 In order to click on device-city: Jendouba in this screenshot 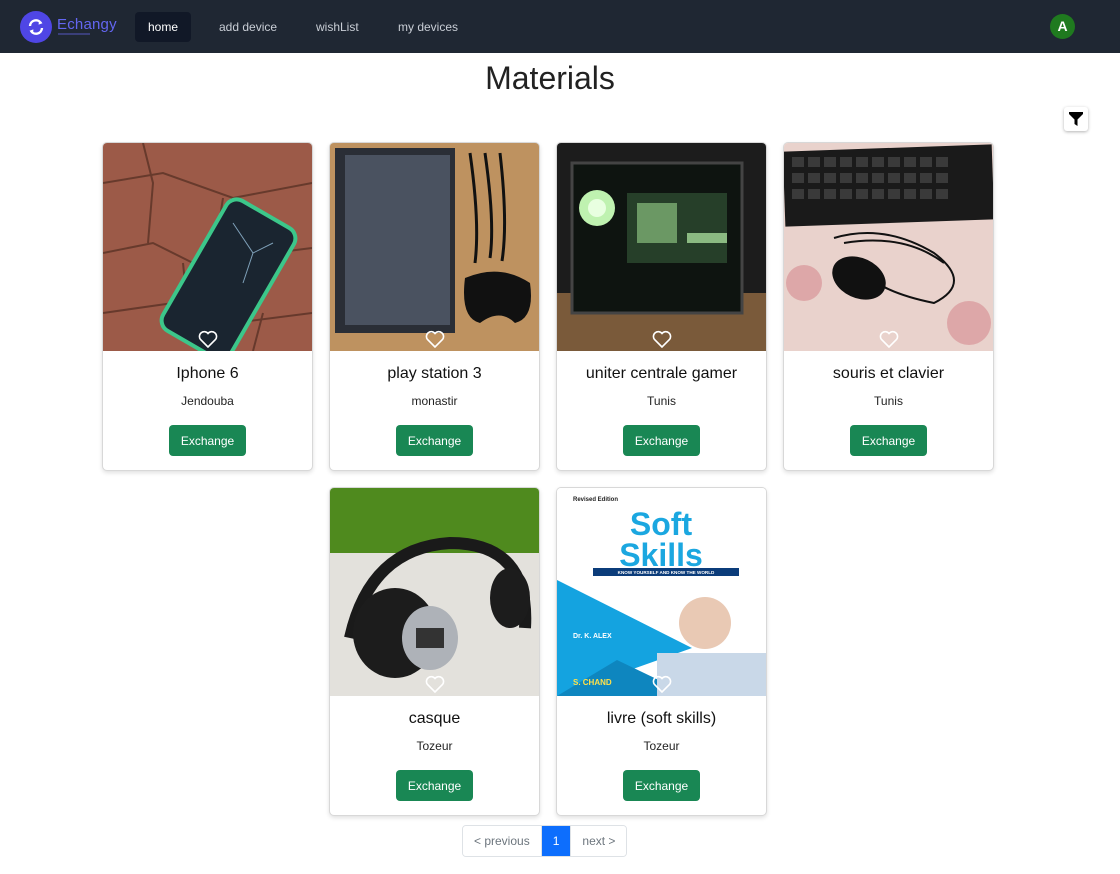, I will do `click(207, 401)`.